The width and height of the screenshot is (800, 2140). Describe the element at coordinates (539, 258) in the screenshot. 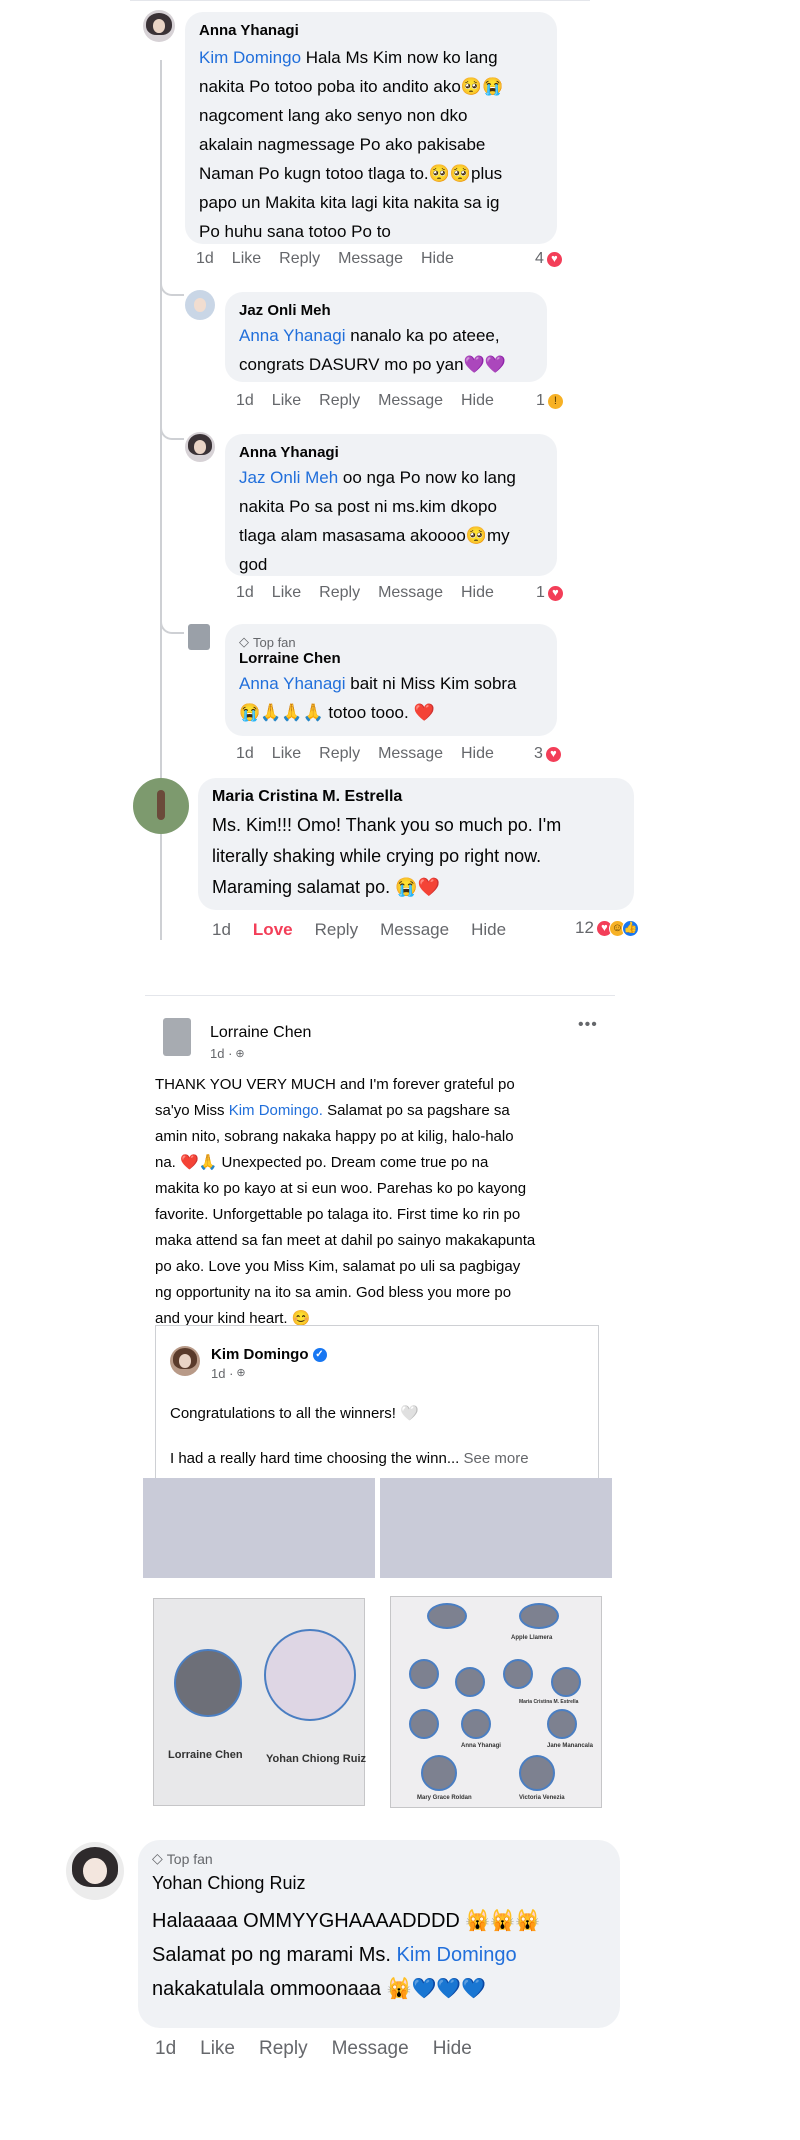

I see `reaction-count: 4` at that location.